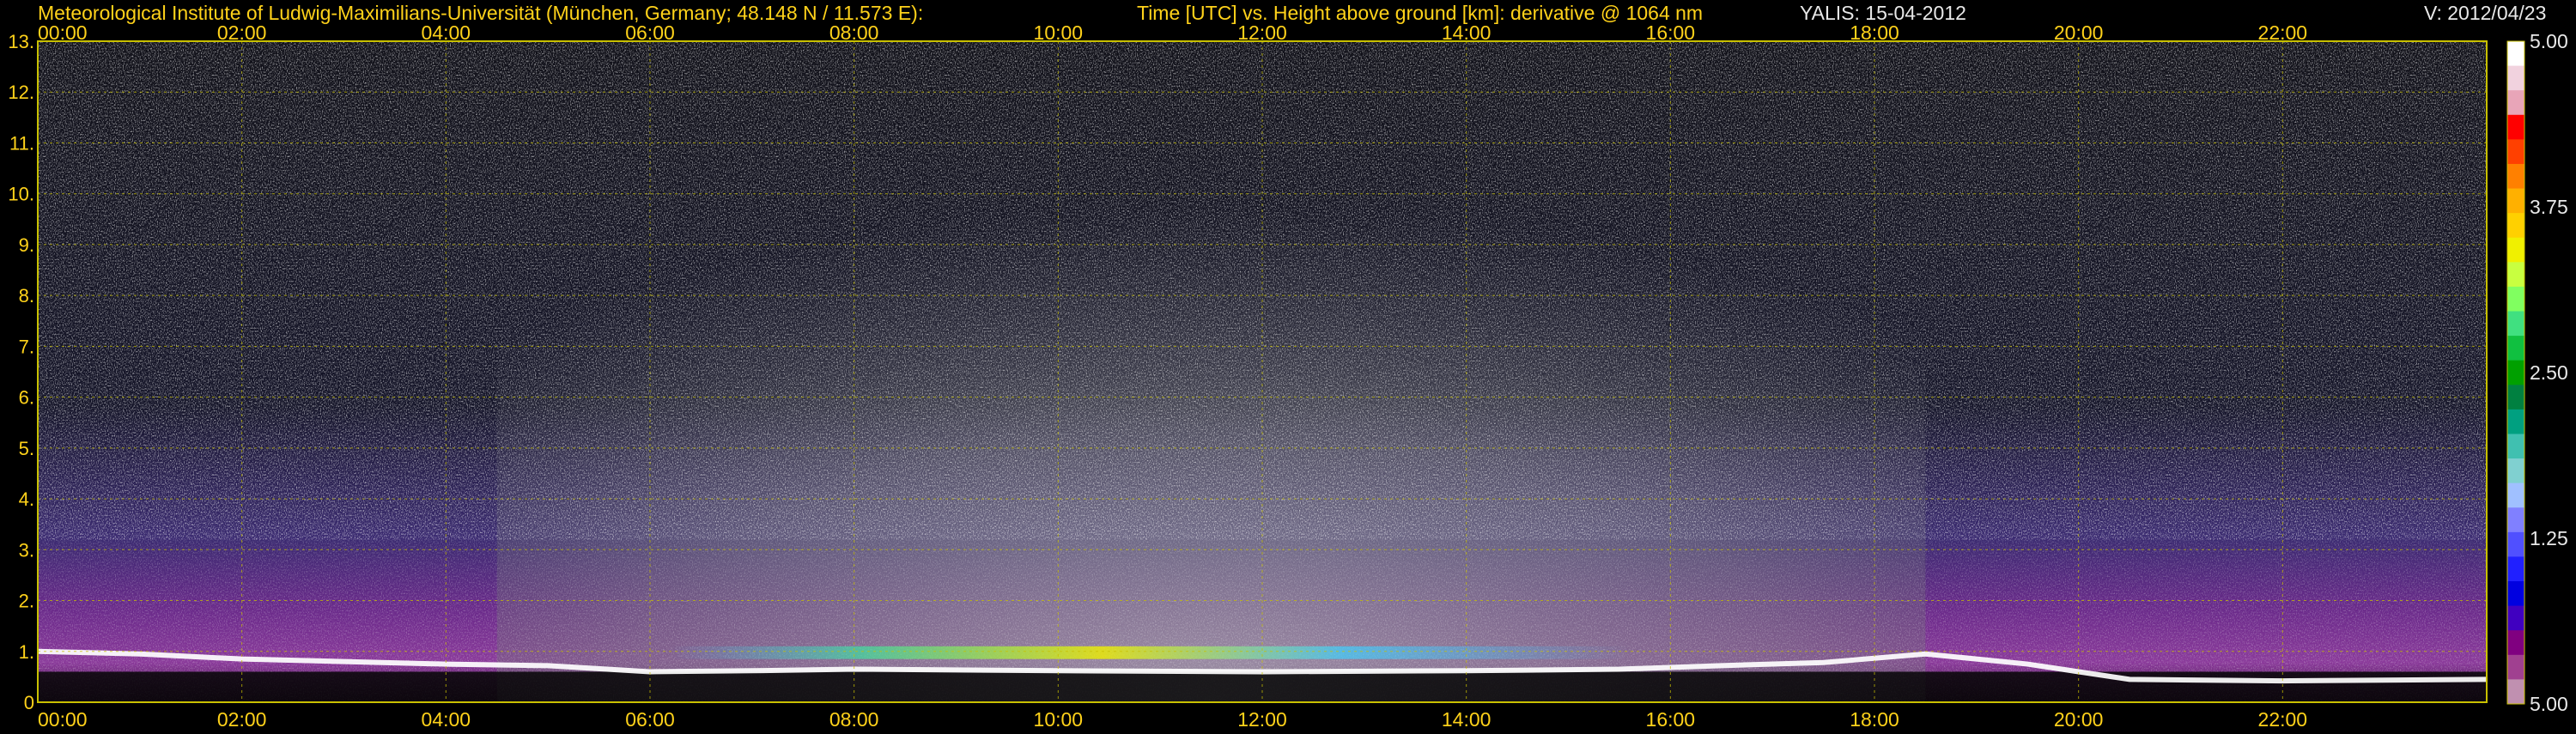 Image resolution: width=2576 pixels, height=734 pixels. What do you see at coordinates (27, 448) in the screenshot?
I see `y-tick-label: 5.` at bounding box center [27, 448].